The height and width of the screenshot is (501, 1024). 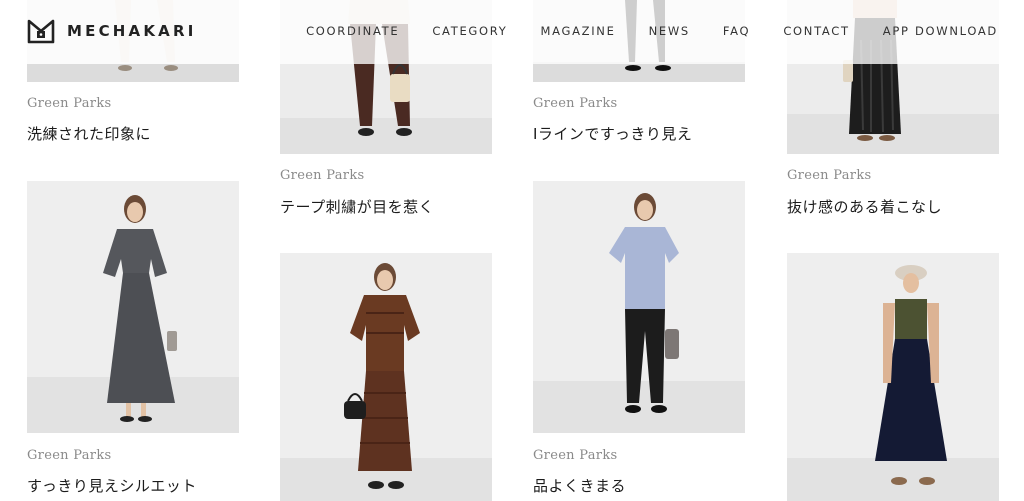 I want to click on nav-faq: FAQ, so click(x=736, y=31).